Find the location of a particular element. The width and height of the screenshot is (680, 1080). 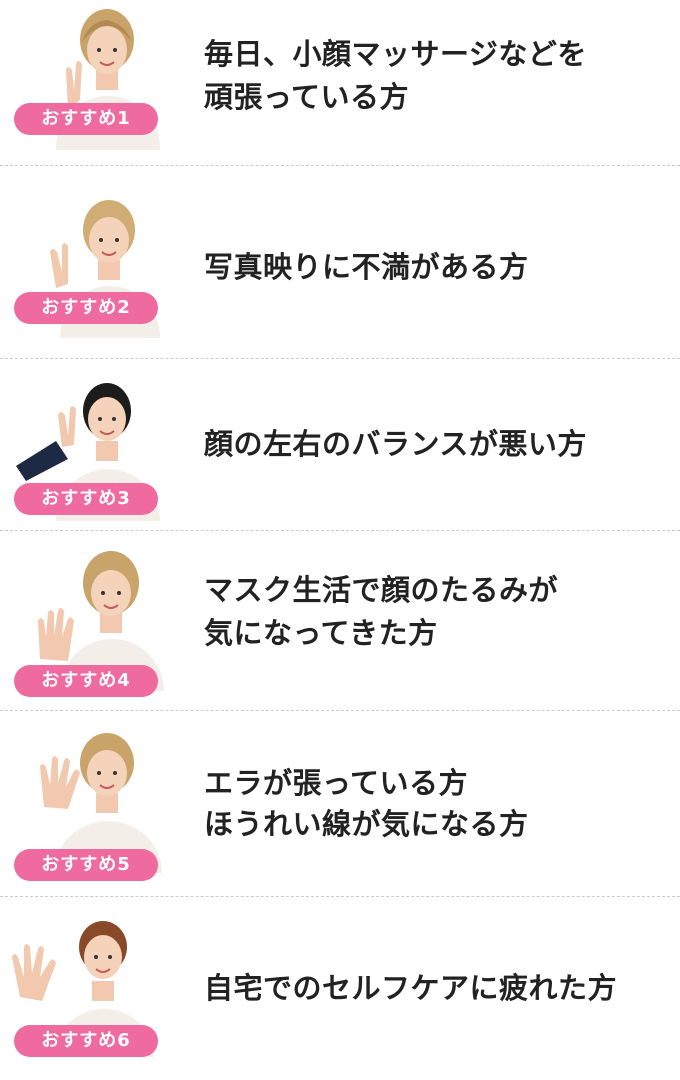

recommendation-badge: おすすめ6 is located at coordinates (86, 1041).